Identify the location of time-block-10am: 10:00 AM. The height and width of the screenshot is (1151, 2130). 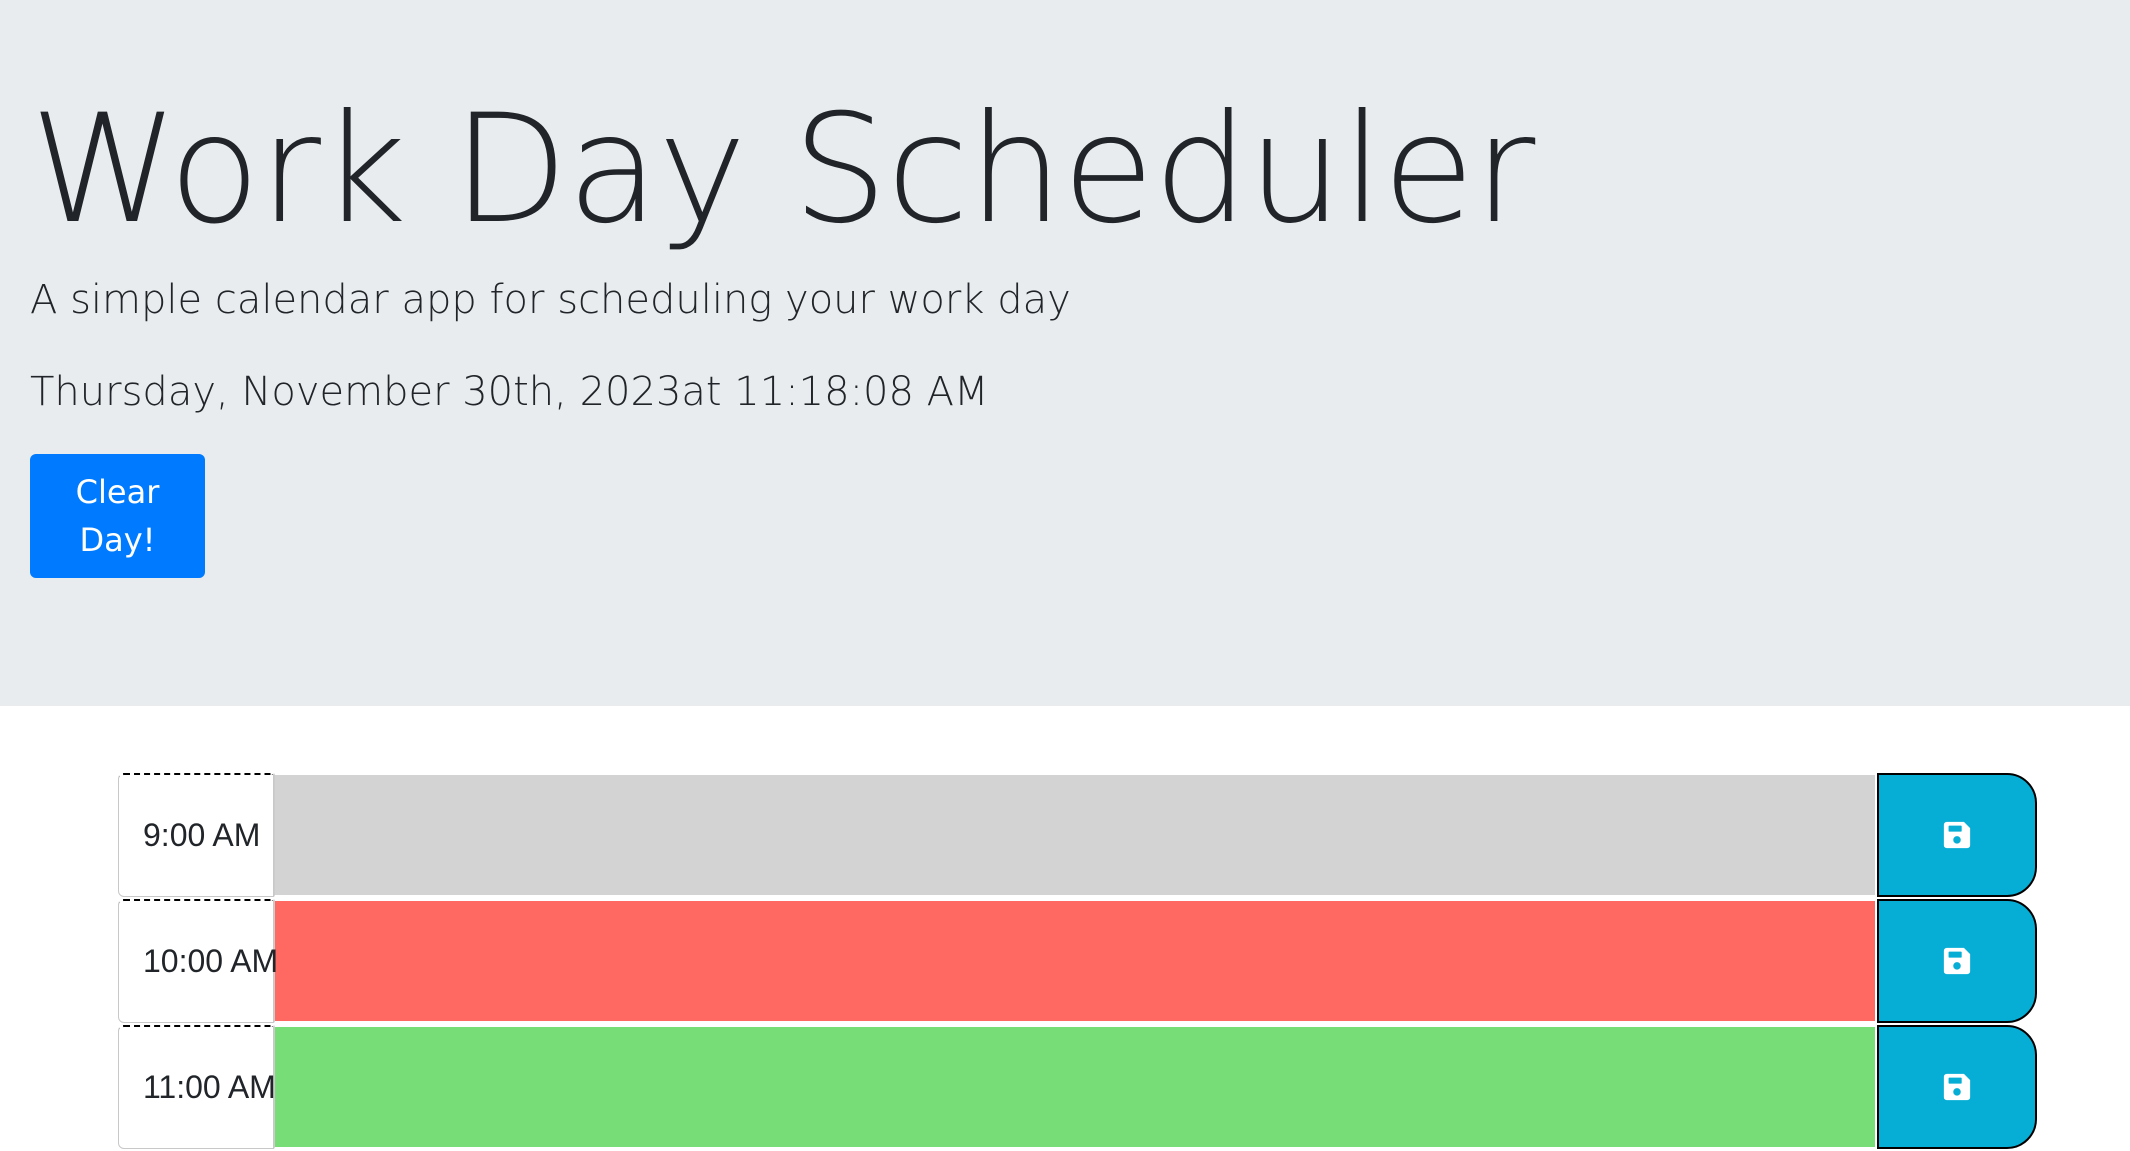
(1077, 962).